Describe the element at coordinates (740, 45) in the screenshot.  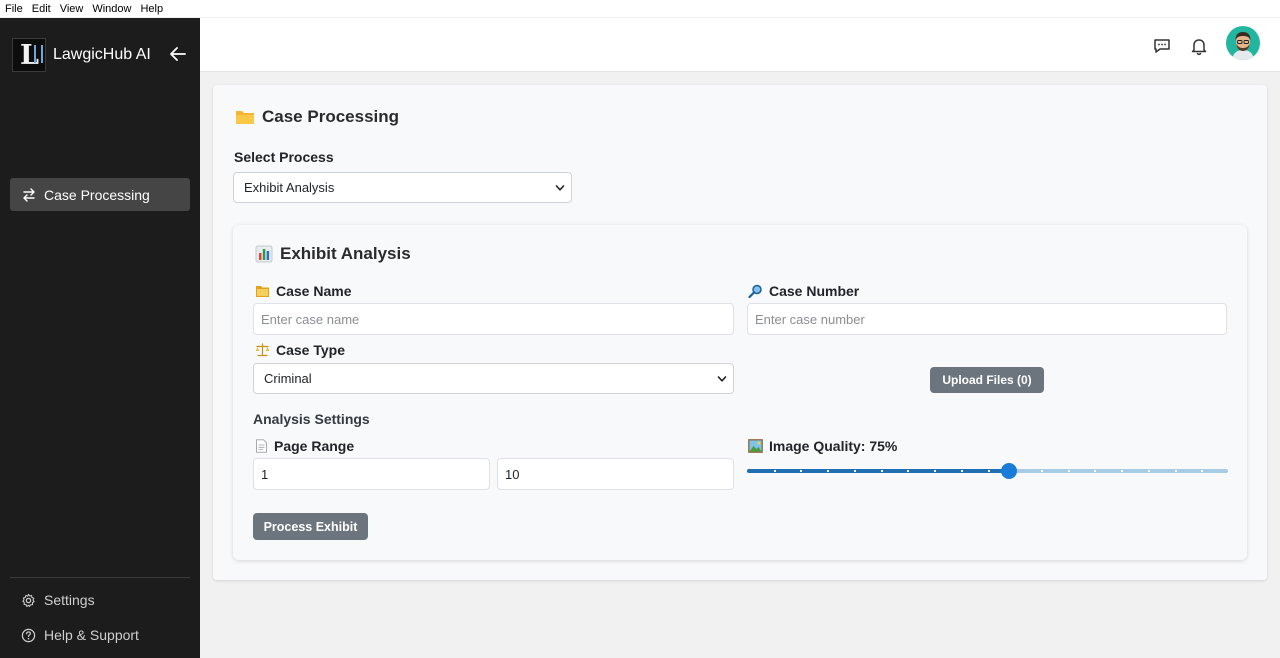
I see `top-header` at that location.